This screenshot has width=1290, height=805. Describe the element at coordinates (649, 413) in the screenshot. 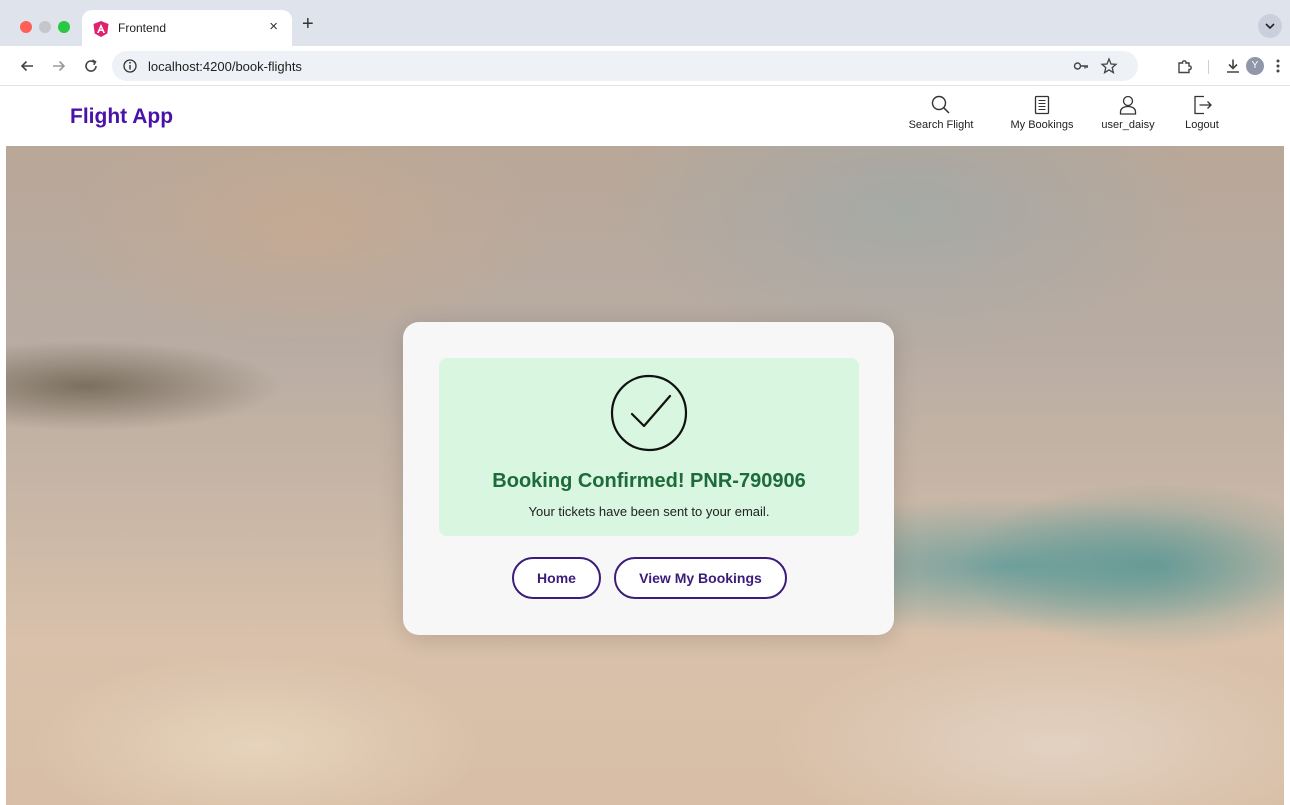

I see `check-circle-icon` at that location.